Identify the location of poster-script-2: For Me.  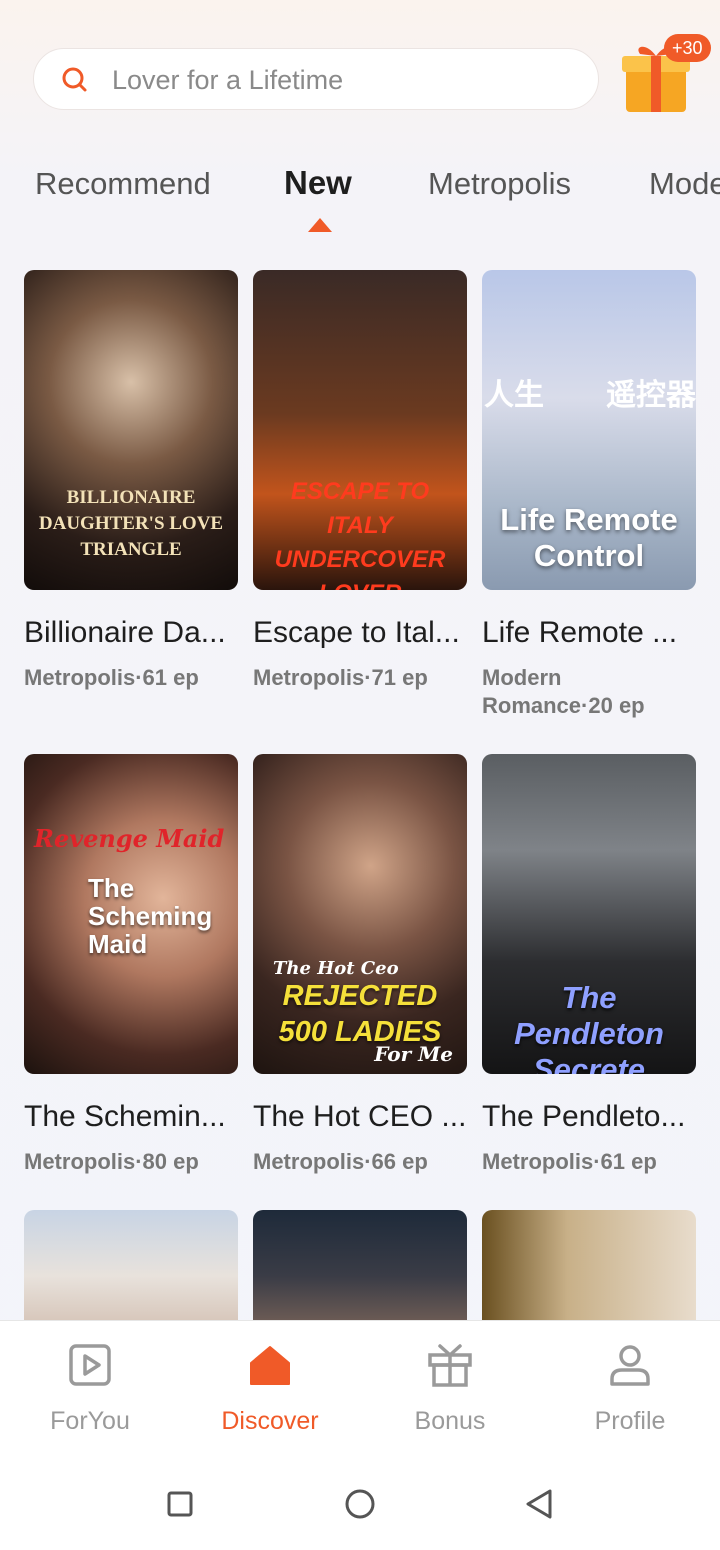
(413, 1054).